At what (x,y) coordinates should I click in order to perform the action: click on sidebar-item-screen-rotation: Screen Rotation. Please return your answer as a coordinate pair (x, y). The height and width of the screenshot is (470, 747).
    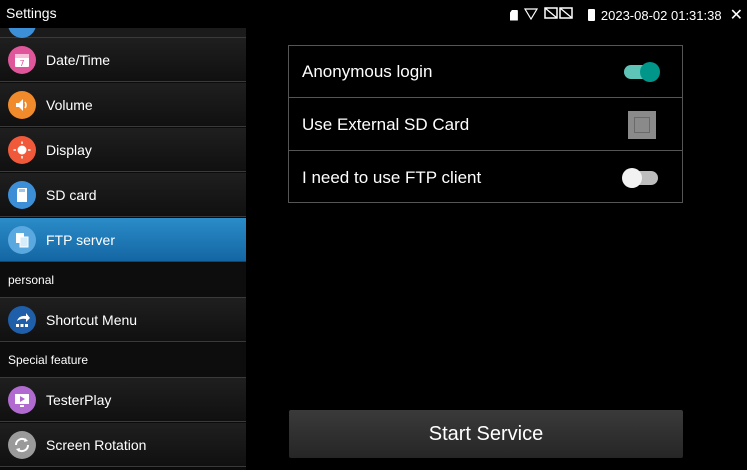
    Looking at the image, I should click on (123, 445).